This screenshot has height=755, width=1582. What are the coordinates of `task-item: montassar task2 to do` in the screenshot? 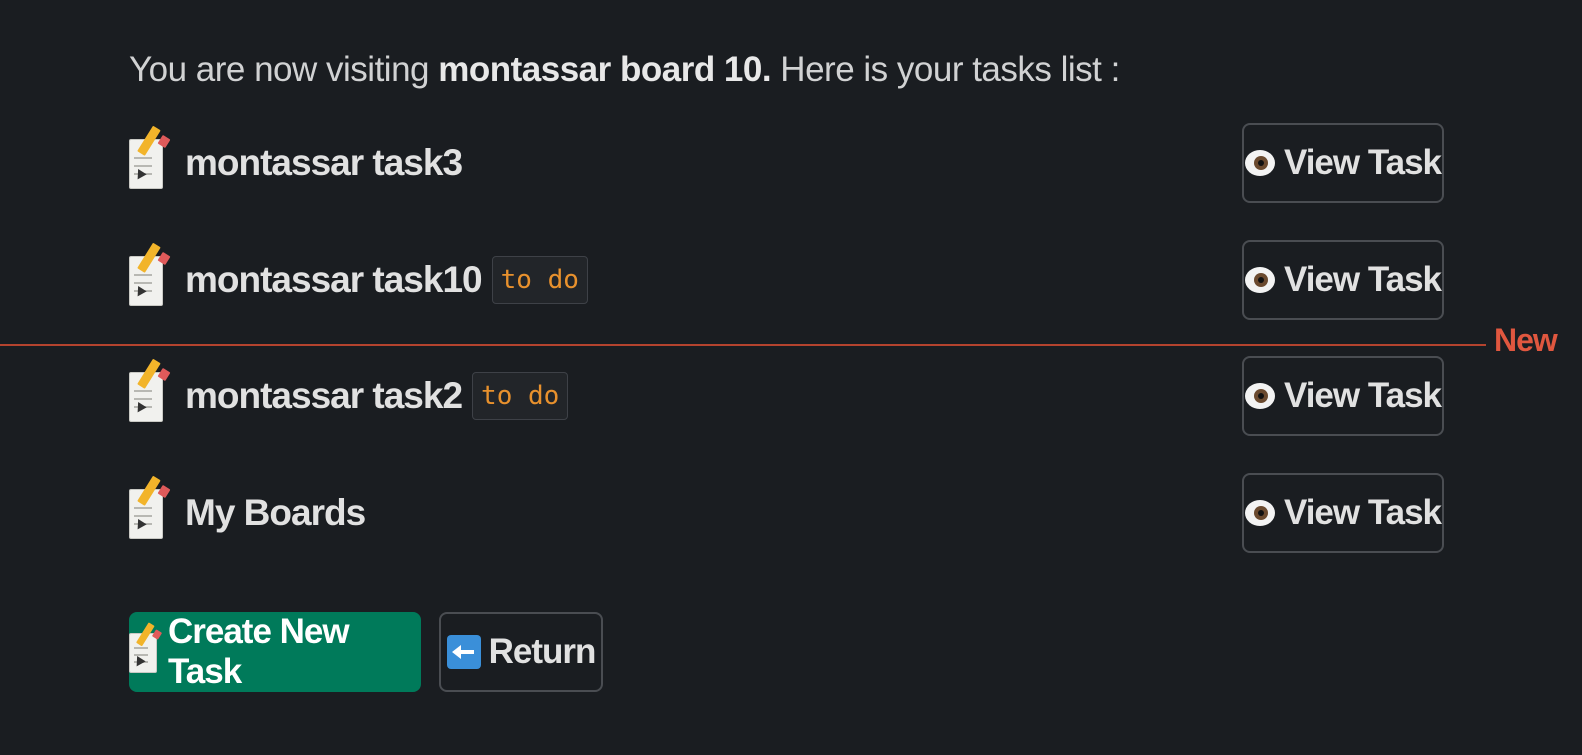 It's located at (349, 390).